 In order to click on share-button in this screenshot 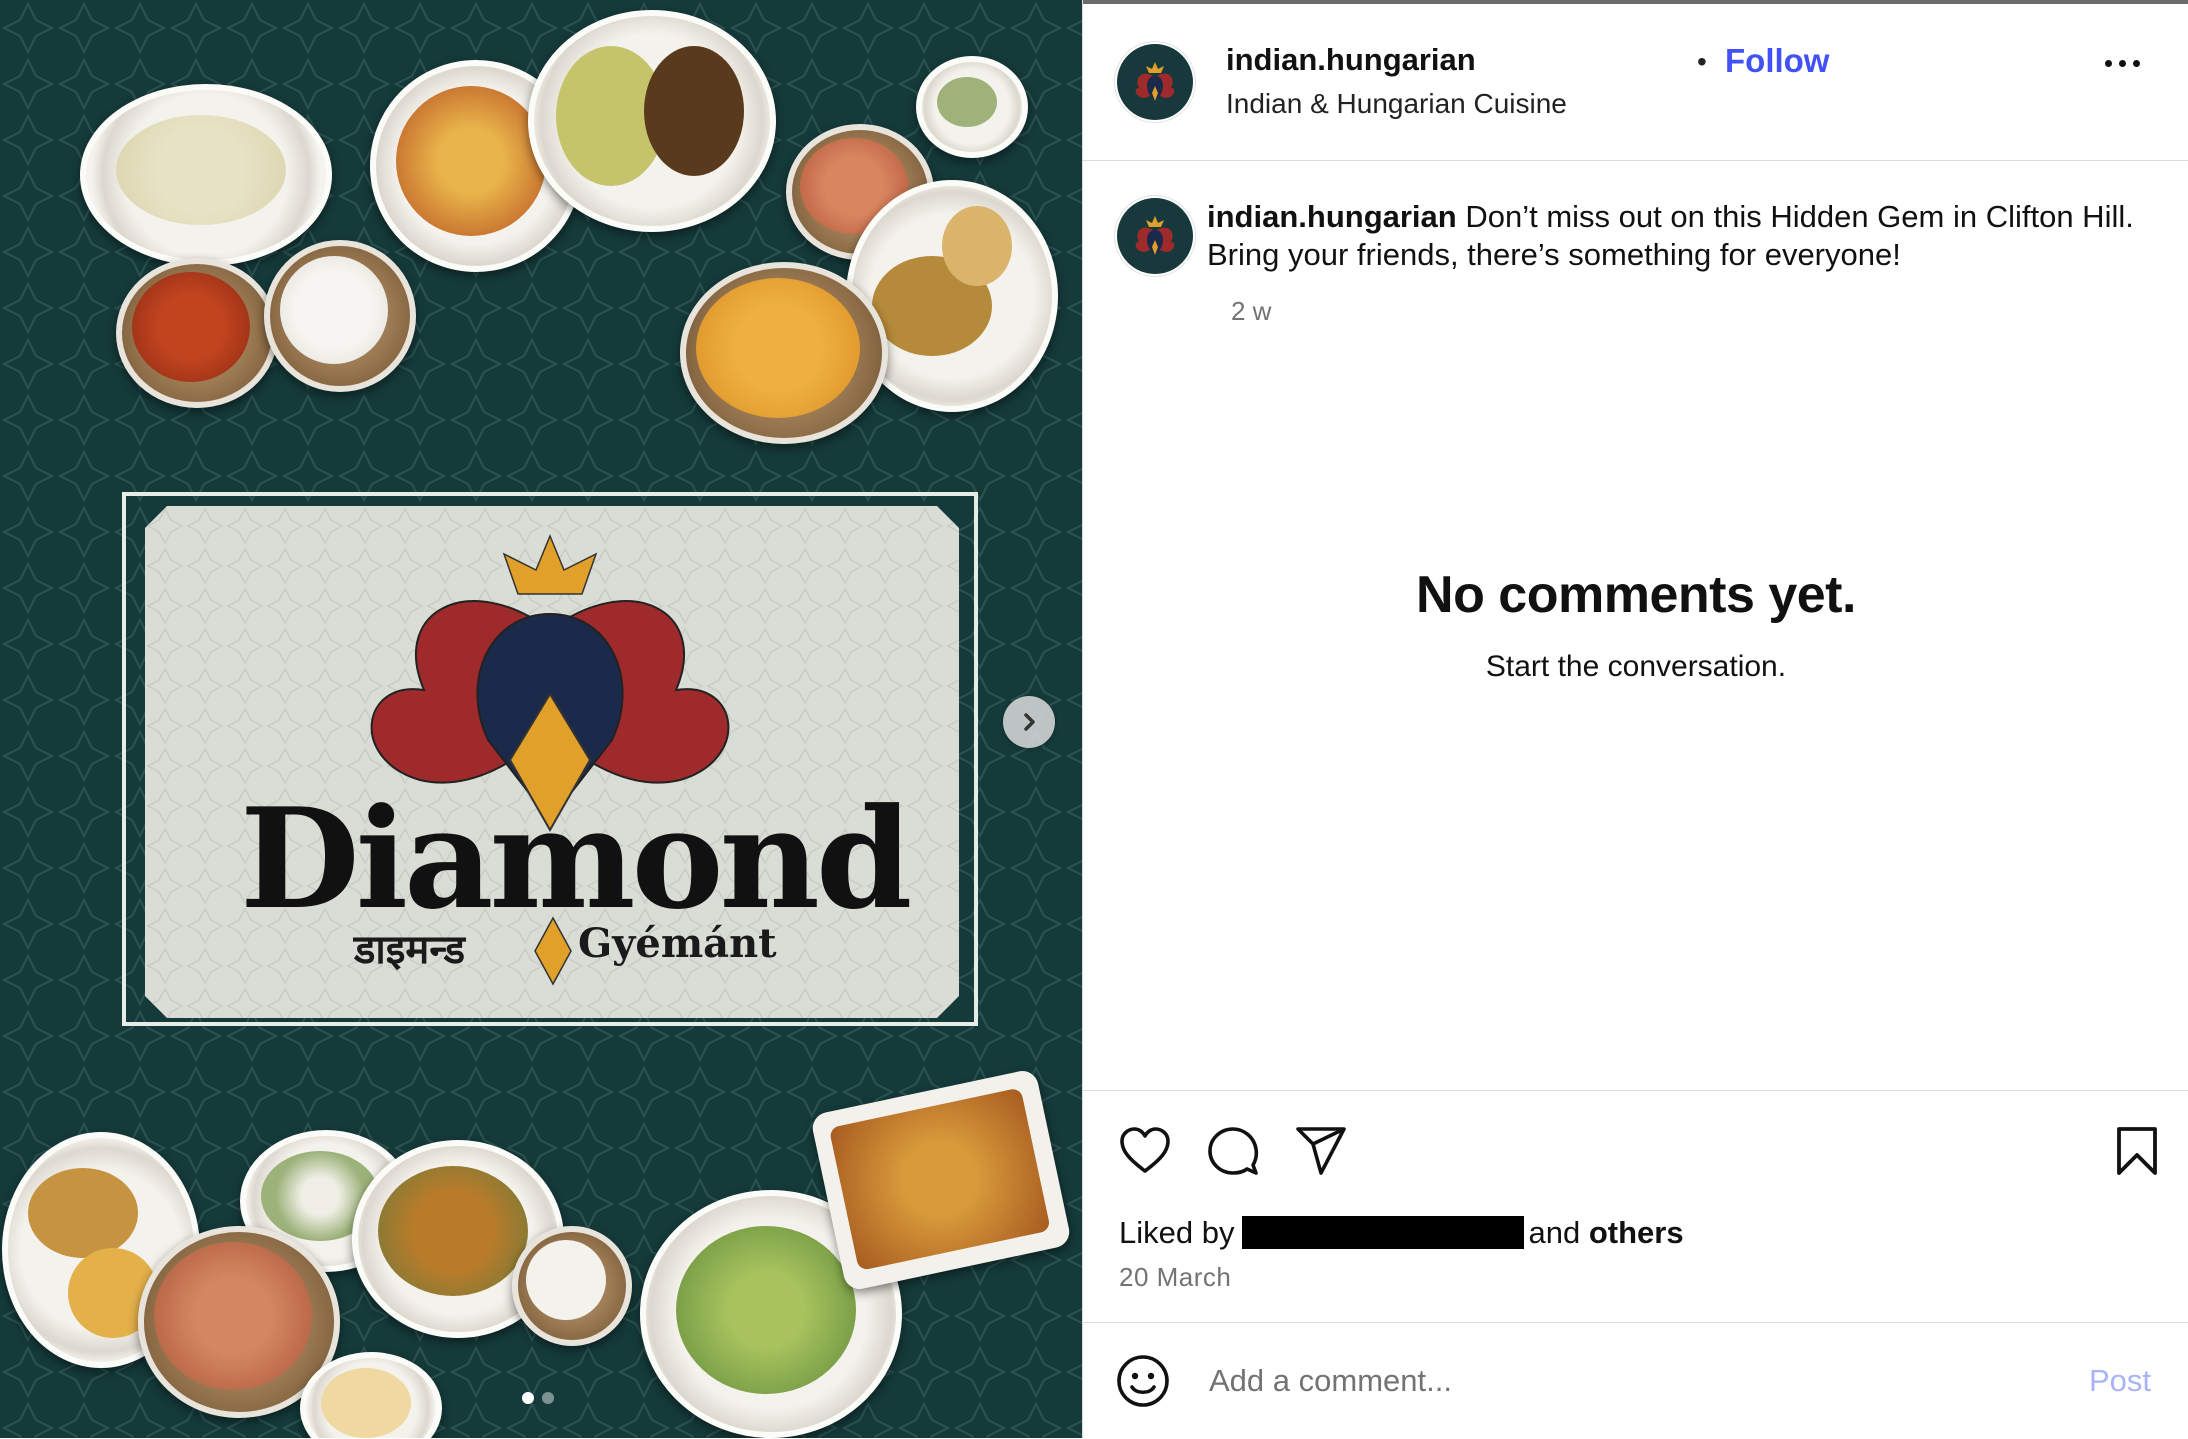, I will do `click(1321, 1151)`.